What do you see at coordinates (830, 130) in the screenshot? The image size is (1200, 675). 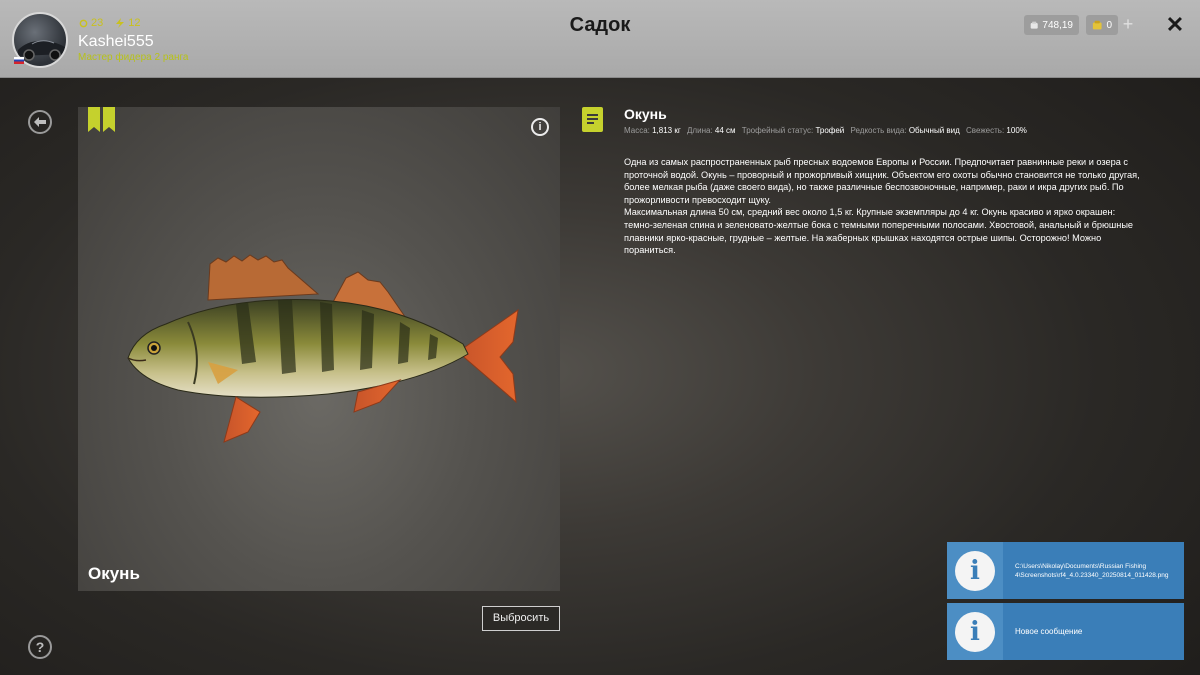 I see `trophy-value: Трофей` at bounding box center [830, 130].